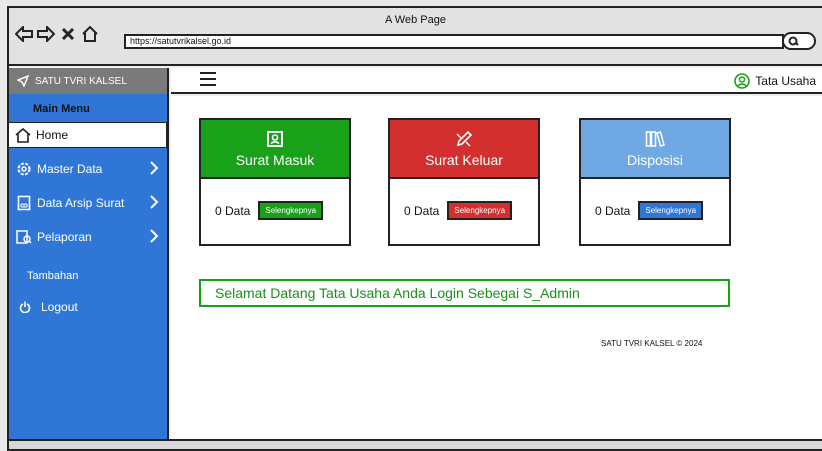 The image size is (822, 451). What do you see at coordinates (81, 203) in the screenshot?
I see `sidebar-item-label: Data Arsip Surat` at bounding box center [81, 203].